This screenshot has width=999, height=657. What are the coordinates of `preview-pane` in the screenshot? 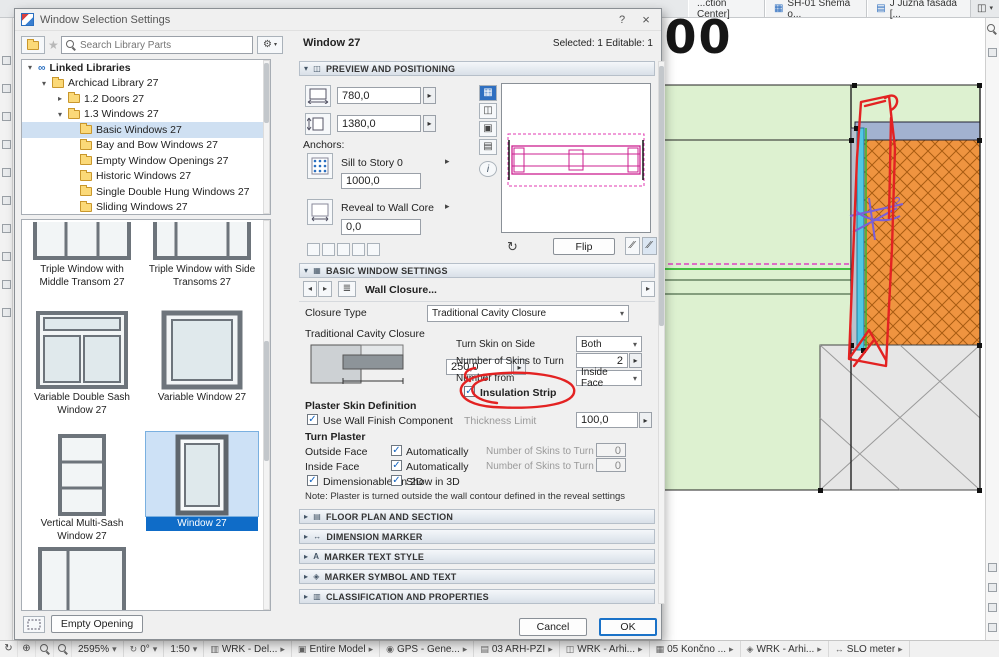 It's located at (576, 158).